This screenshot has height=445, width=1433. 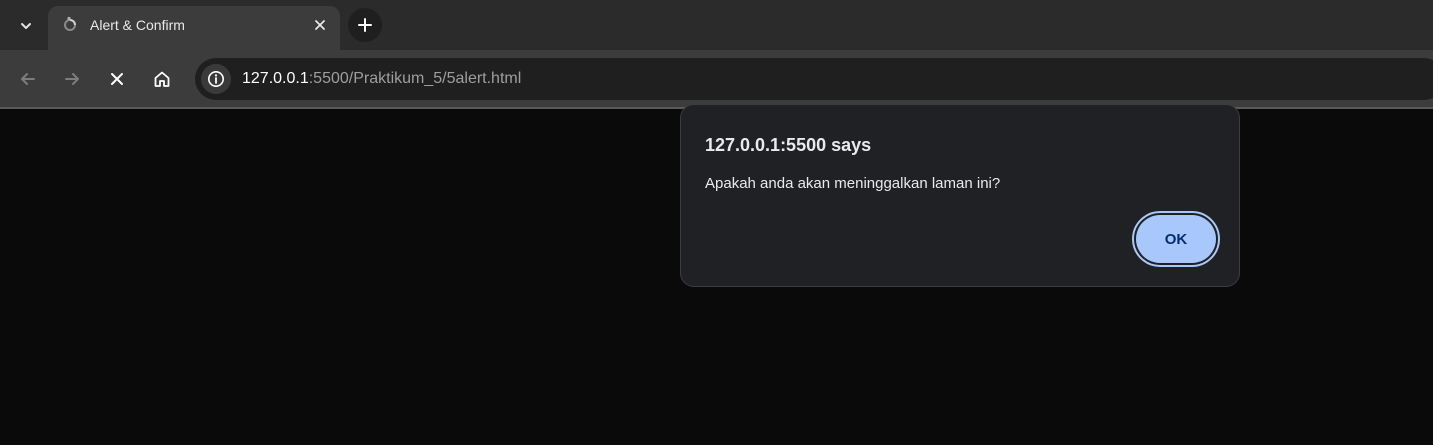 I want to click on site-info-button, so click(x=216, y=79).